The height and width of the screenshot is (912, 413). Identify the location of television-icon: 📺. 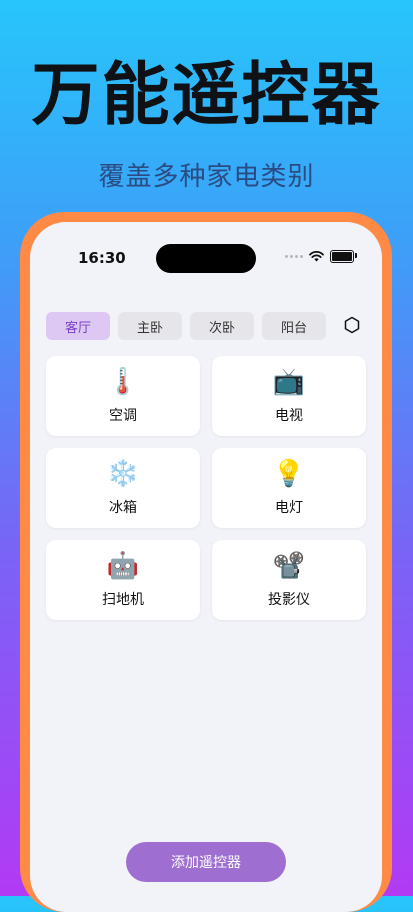
(289, 382).